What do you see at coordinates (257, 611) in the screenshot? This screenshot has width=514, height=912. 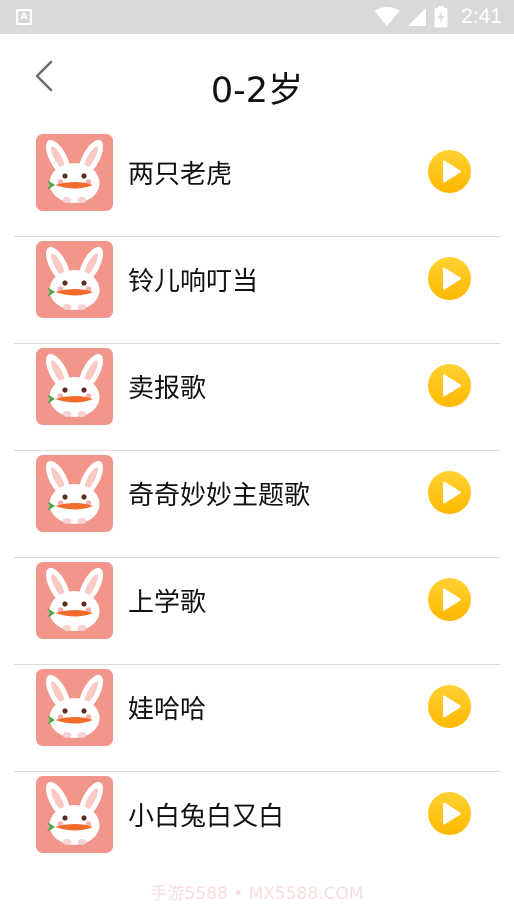 I see `song-list-item: 上学歌` at bounding box center [257, 611].